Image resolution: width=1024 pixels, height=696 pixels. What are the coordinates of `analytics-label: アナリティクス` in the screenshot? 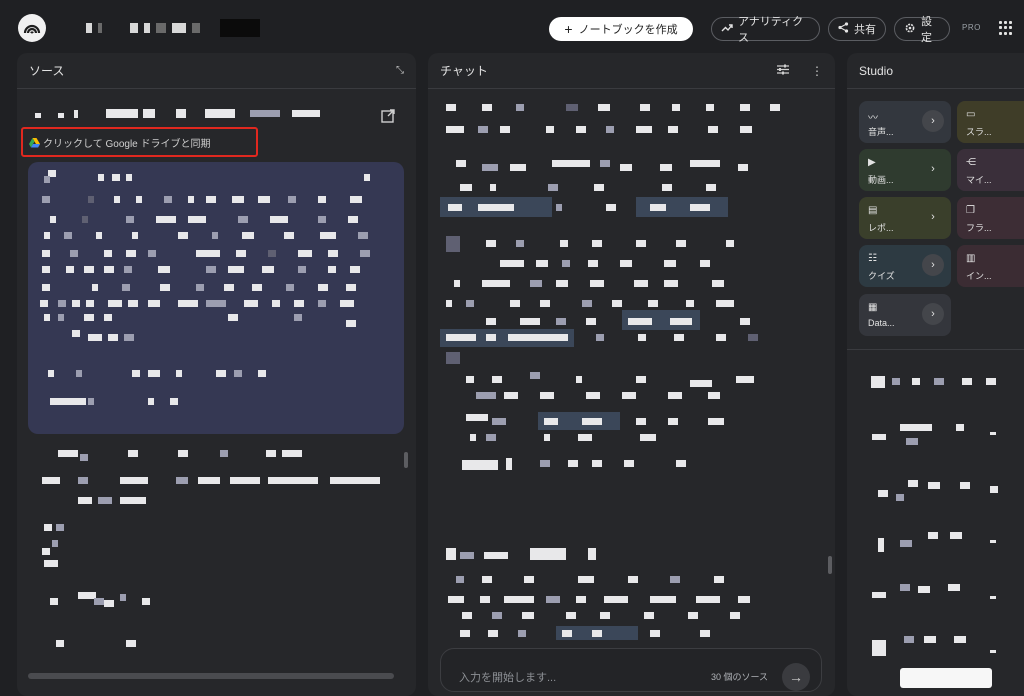 It's located at (771, 30).